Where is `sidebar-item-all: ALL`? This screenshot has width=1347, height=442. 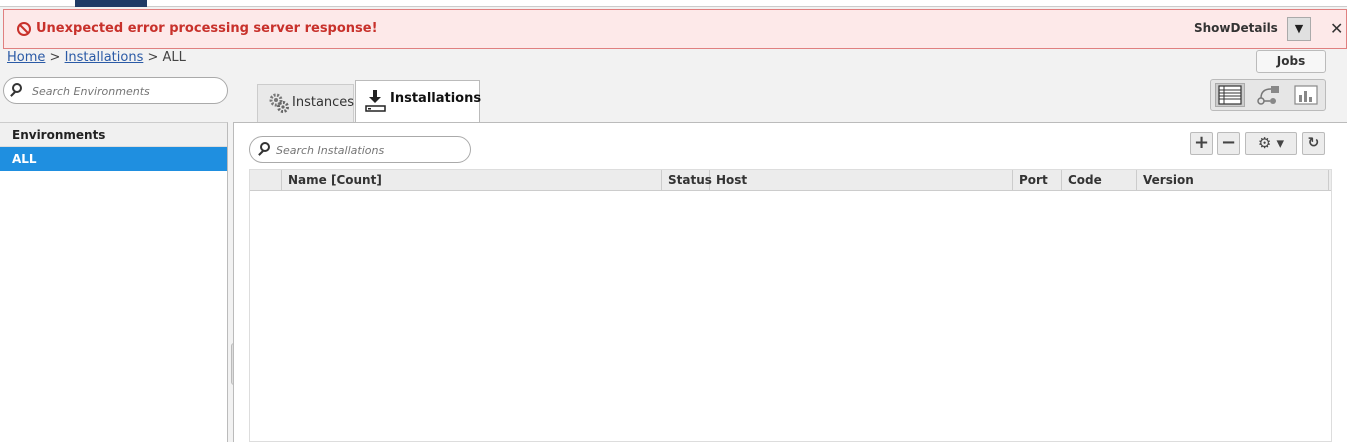 sidebar-item-all: ALL is located at coordinates (113, 159).